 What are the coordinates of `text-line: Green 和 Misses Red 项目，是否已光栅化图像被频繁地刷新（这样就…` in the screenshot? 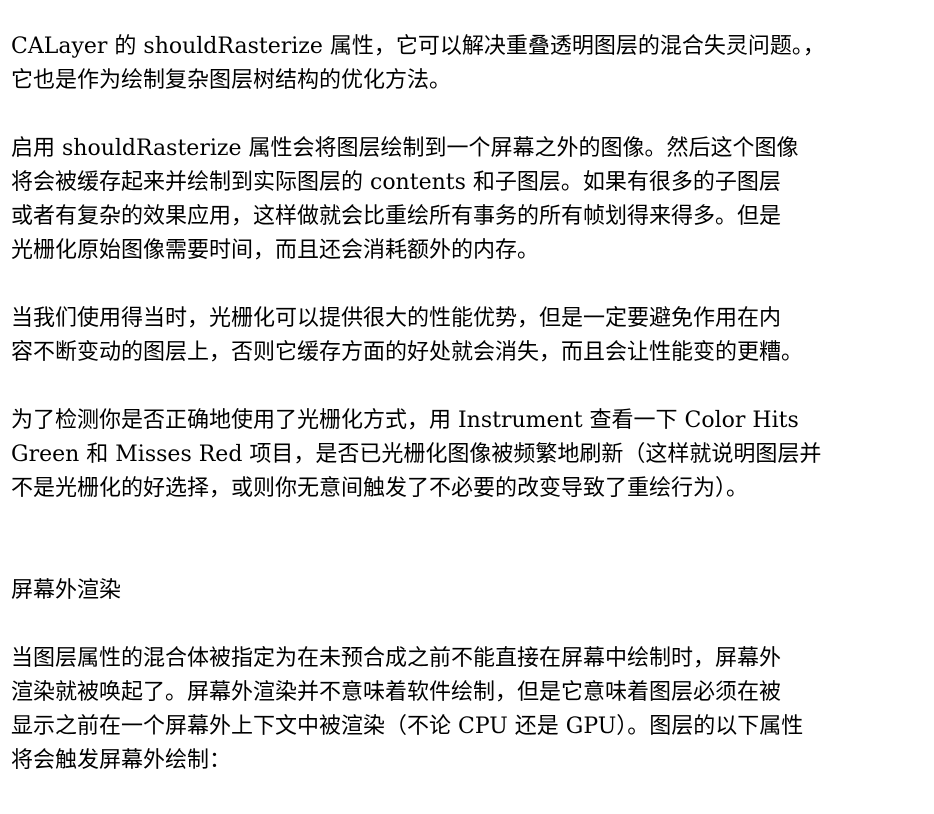 It's located at (416, 454).